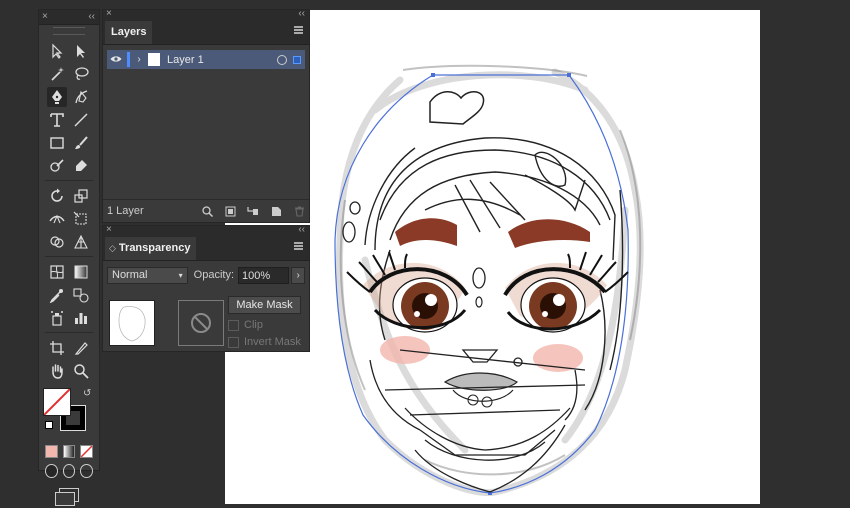 This screenshot has width=850, height=508. Describe the element at coordinates (87, 393) in the screenshot. I see `swap-fill-stroke-icon: ↺` at that location.